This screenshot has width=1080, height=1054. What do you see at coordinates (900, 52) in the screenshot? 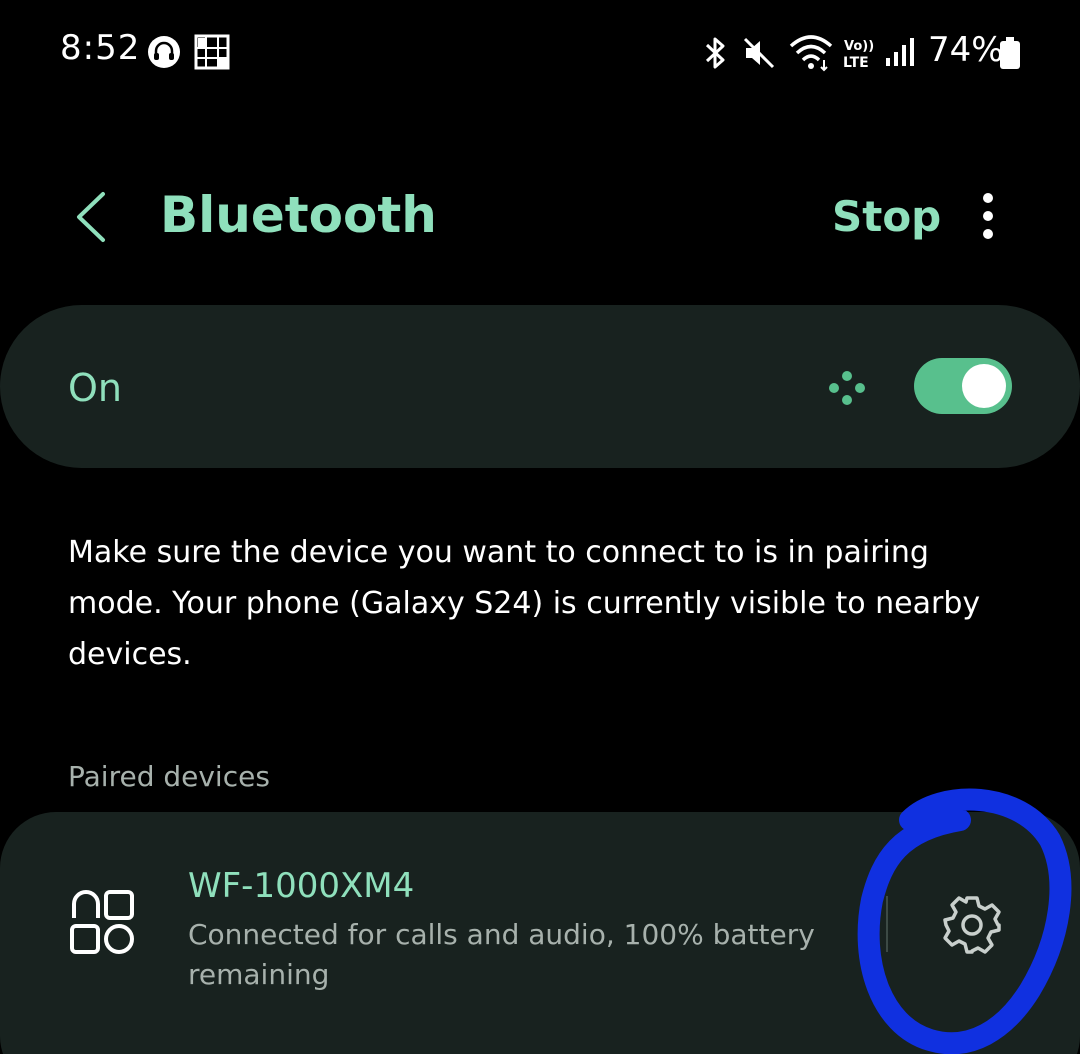
I see `signal-icon` at bounding box center [900, 52].